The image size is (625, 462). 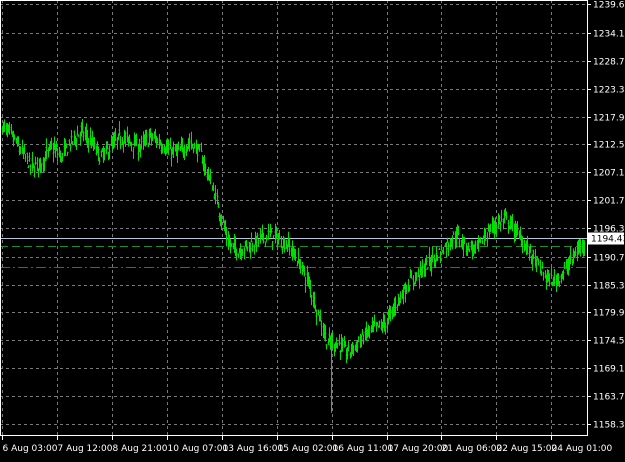 What do you see at coordinates (308, 449) in the screenshot?
I see `x-tick-label: 15 Aug 02:00` at bounding box center [308, 449].